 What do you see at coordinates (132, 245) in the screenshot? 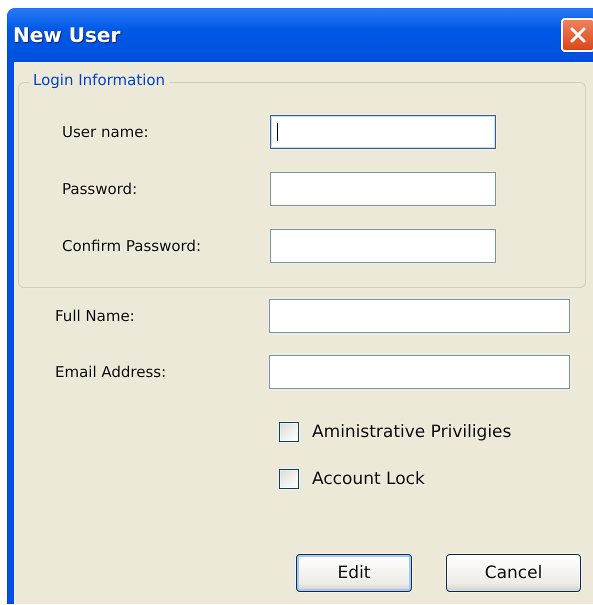
I see `field-label: Confirm Password:` at bounding box center [132, 245].